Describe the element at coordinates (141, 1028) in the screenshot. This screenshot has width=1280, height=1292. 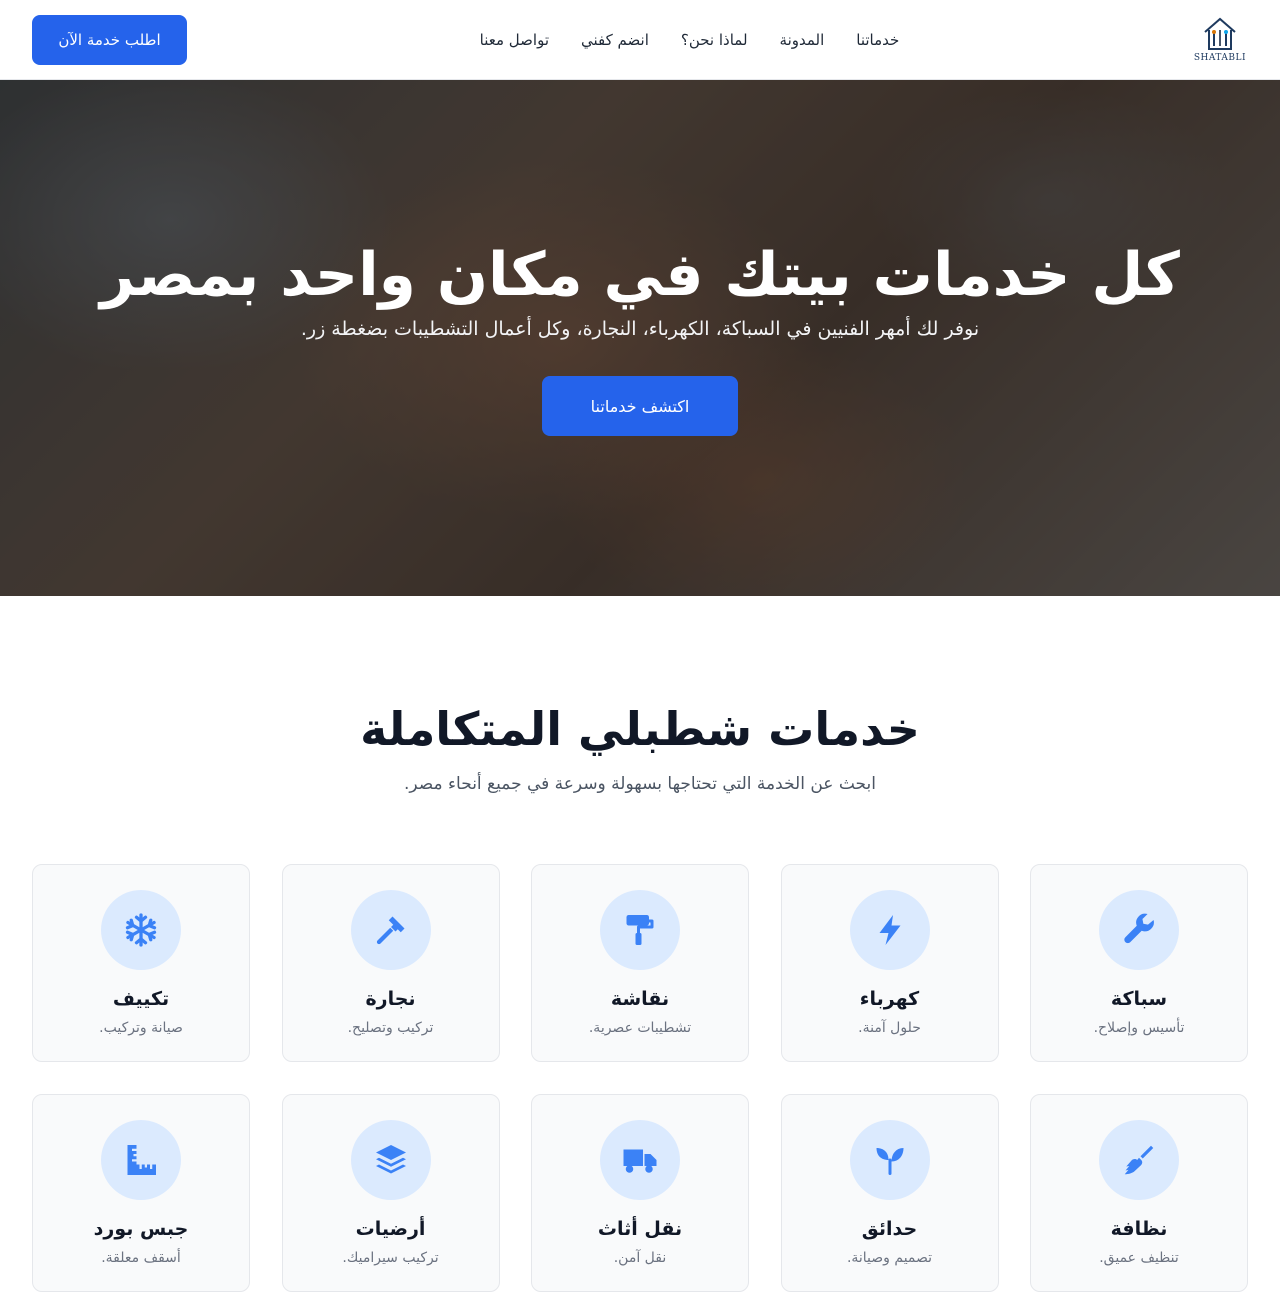
I see `service-desc: صيانة وتركيب.` at that location.